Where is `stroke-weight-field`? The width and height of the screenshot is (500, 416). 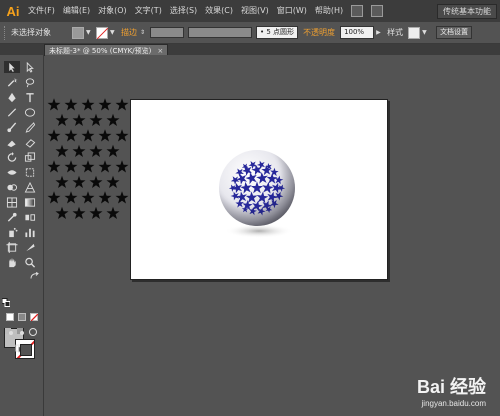
stroke-weight-field is located at coordinates (167, 32).